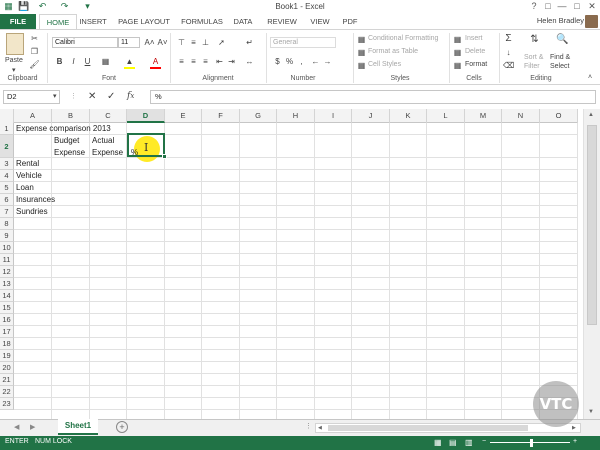 The image size is (600, 450). Describe the element at coordinates (474, 38) in the screenshot. I see `insert-button: Insert` at that location.